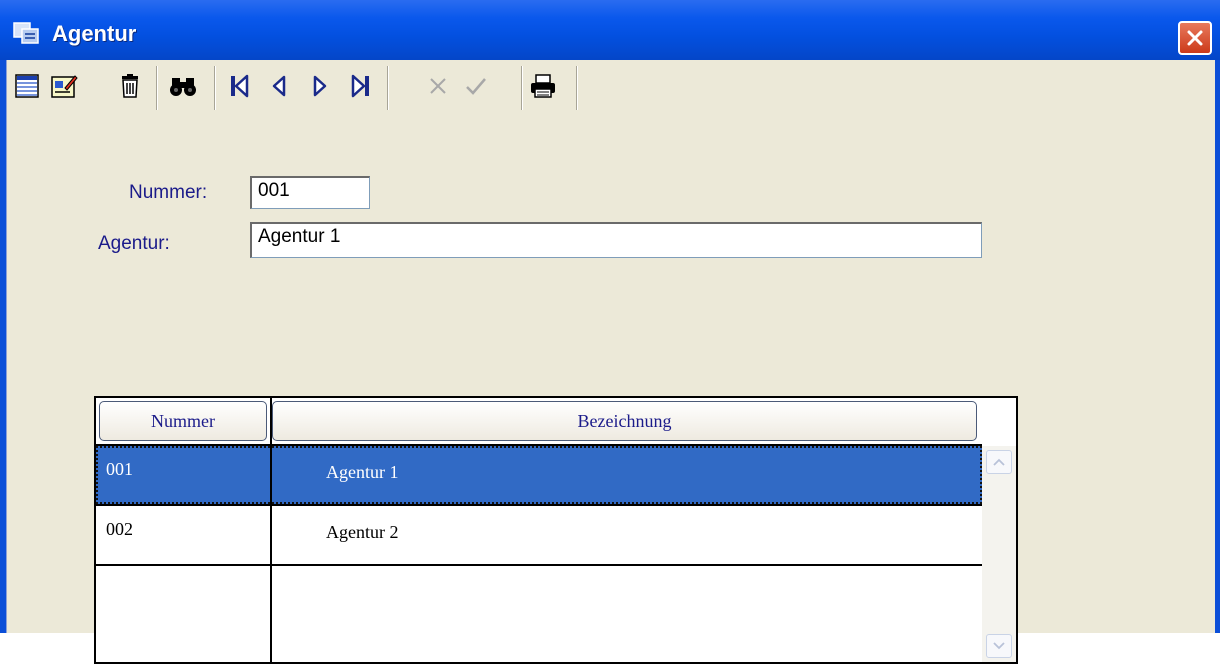 The height and width of the screenshot is (664, 1220). I want to click on scroll-up-button, so click(999, 462).